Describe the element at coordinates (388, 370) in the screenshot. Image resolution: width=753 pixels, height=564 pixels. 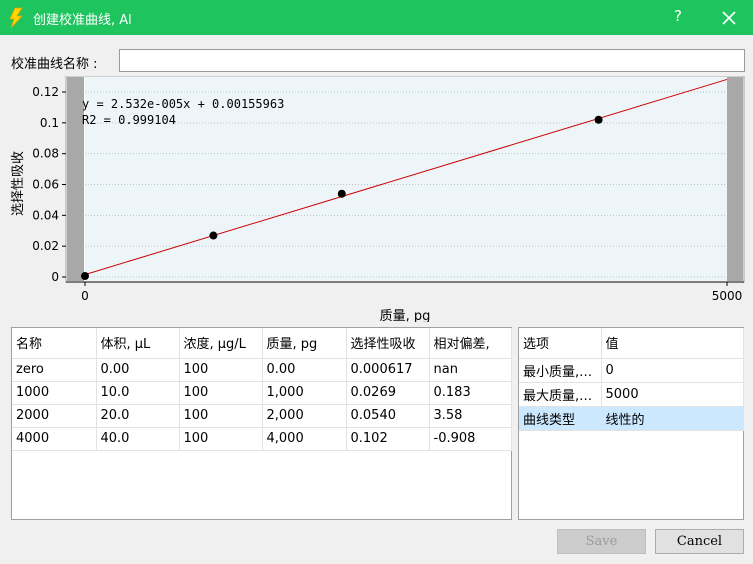
I see `table-cell: 0.000617` at that location.